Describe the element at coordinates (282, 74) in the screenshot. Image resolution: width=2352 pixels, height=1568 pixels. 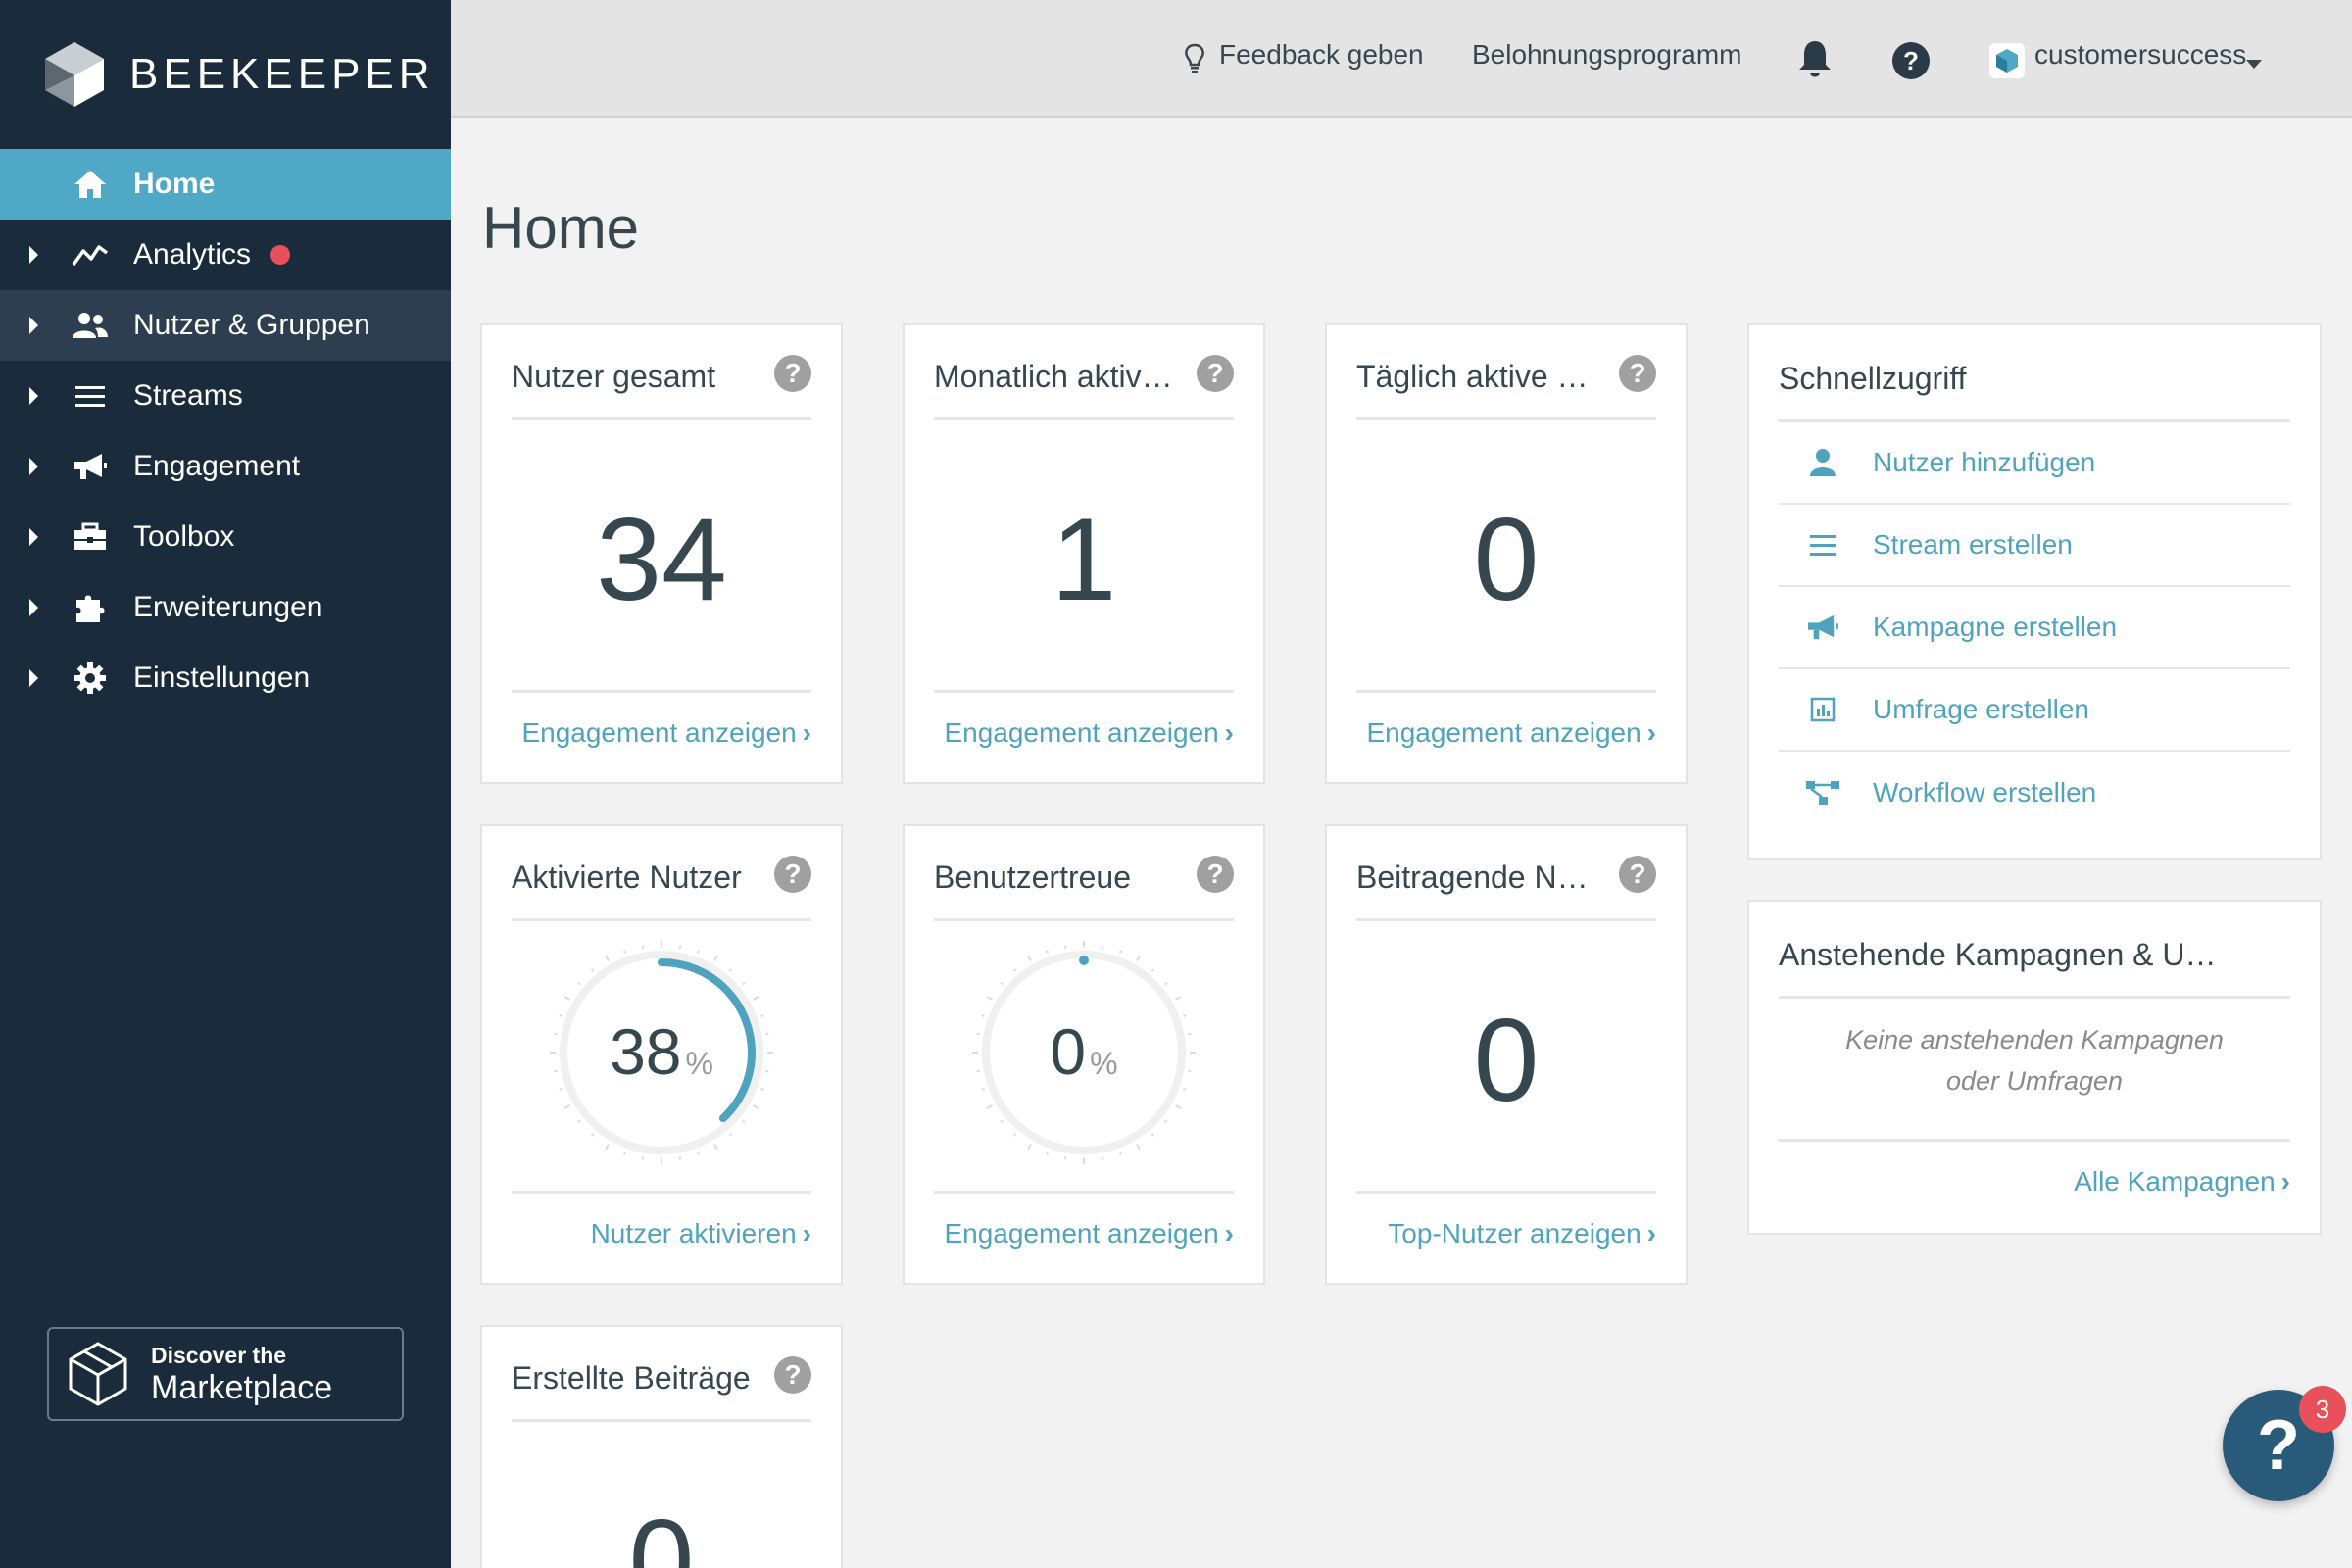
I see `brand-name: BEEKEEPER` at that location.